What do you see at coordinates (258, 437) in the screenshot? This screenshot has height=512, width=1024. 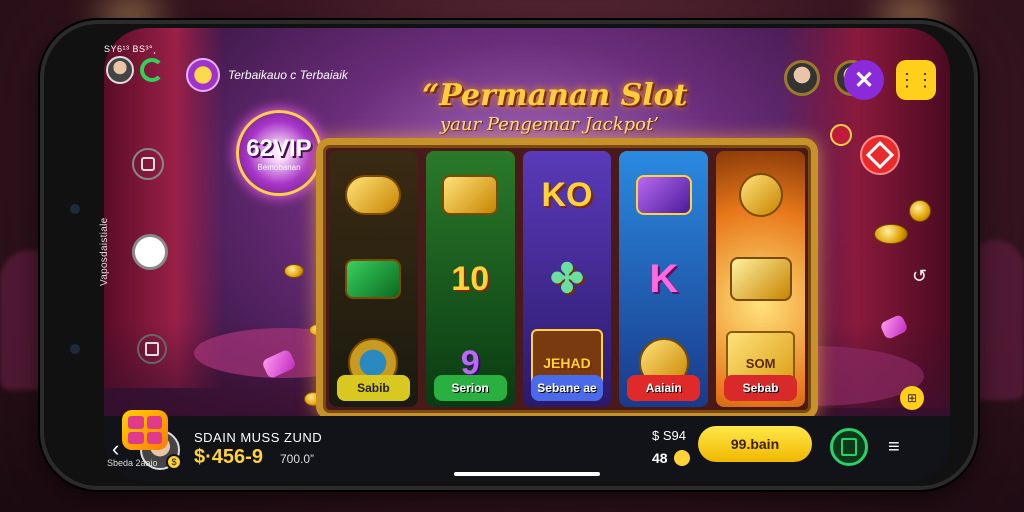 I see `username: SDAIN MUSS ZUND` at bounding box center [258, 437].